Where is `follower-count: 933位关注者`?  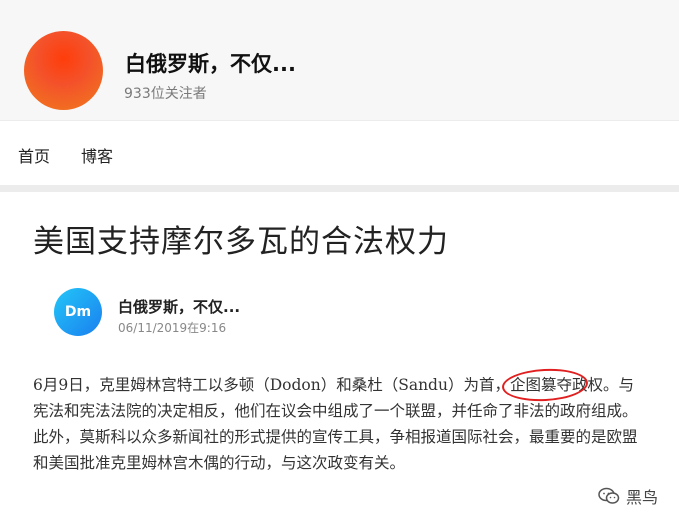 follower-count: 933位关注者 is located at coordinates (165, 94).